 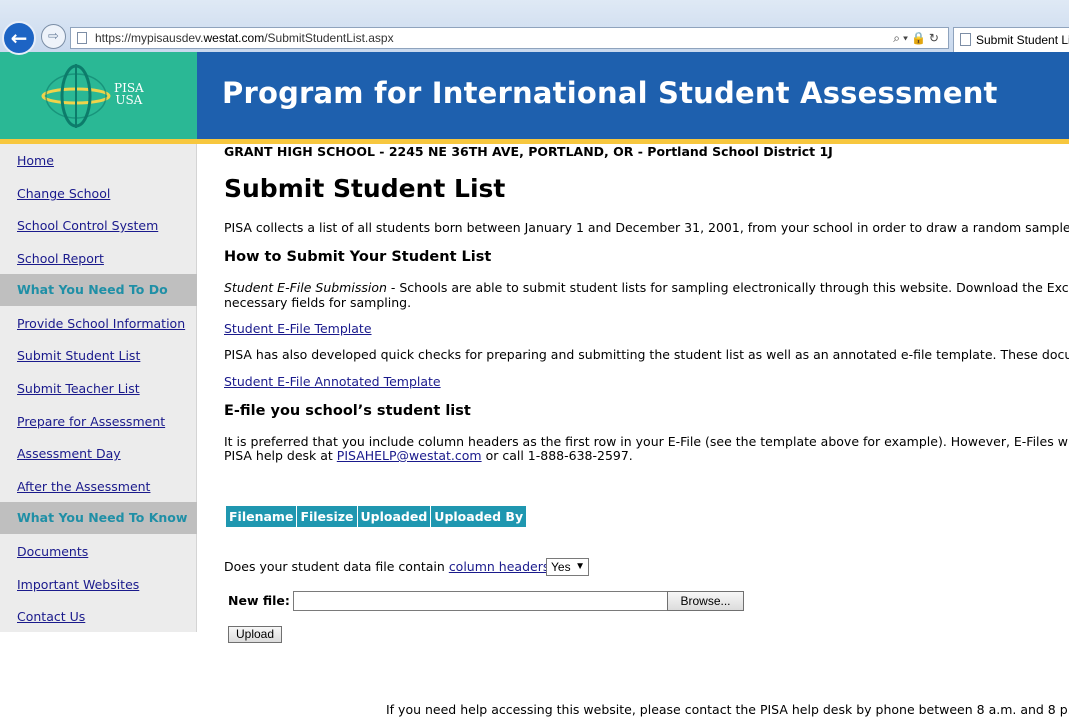 I want to click on annotated-template-link: Student E-File Annotated Template, so click(x=332, y=381).